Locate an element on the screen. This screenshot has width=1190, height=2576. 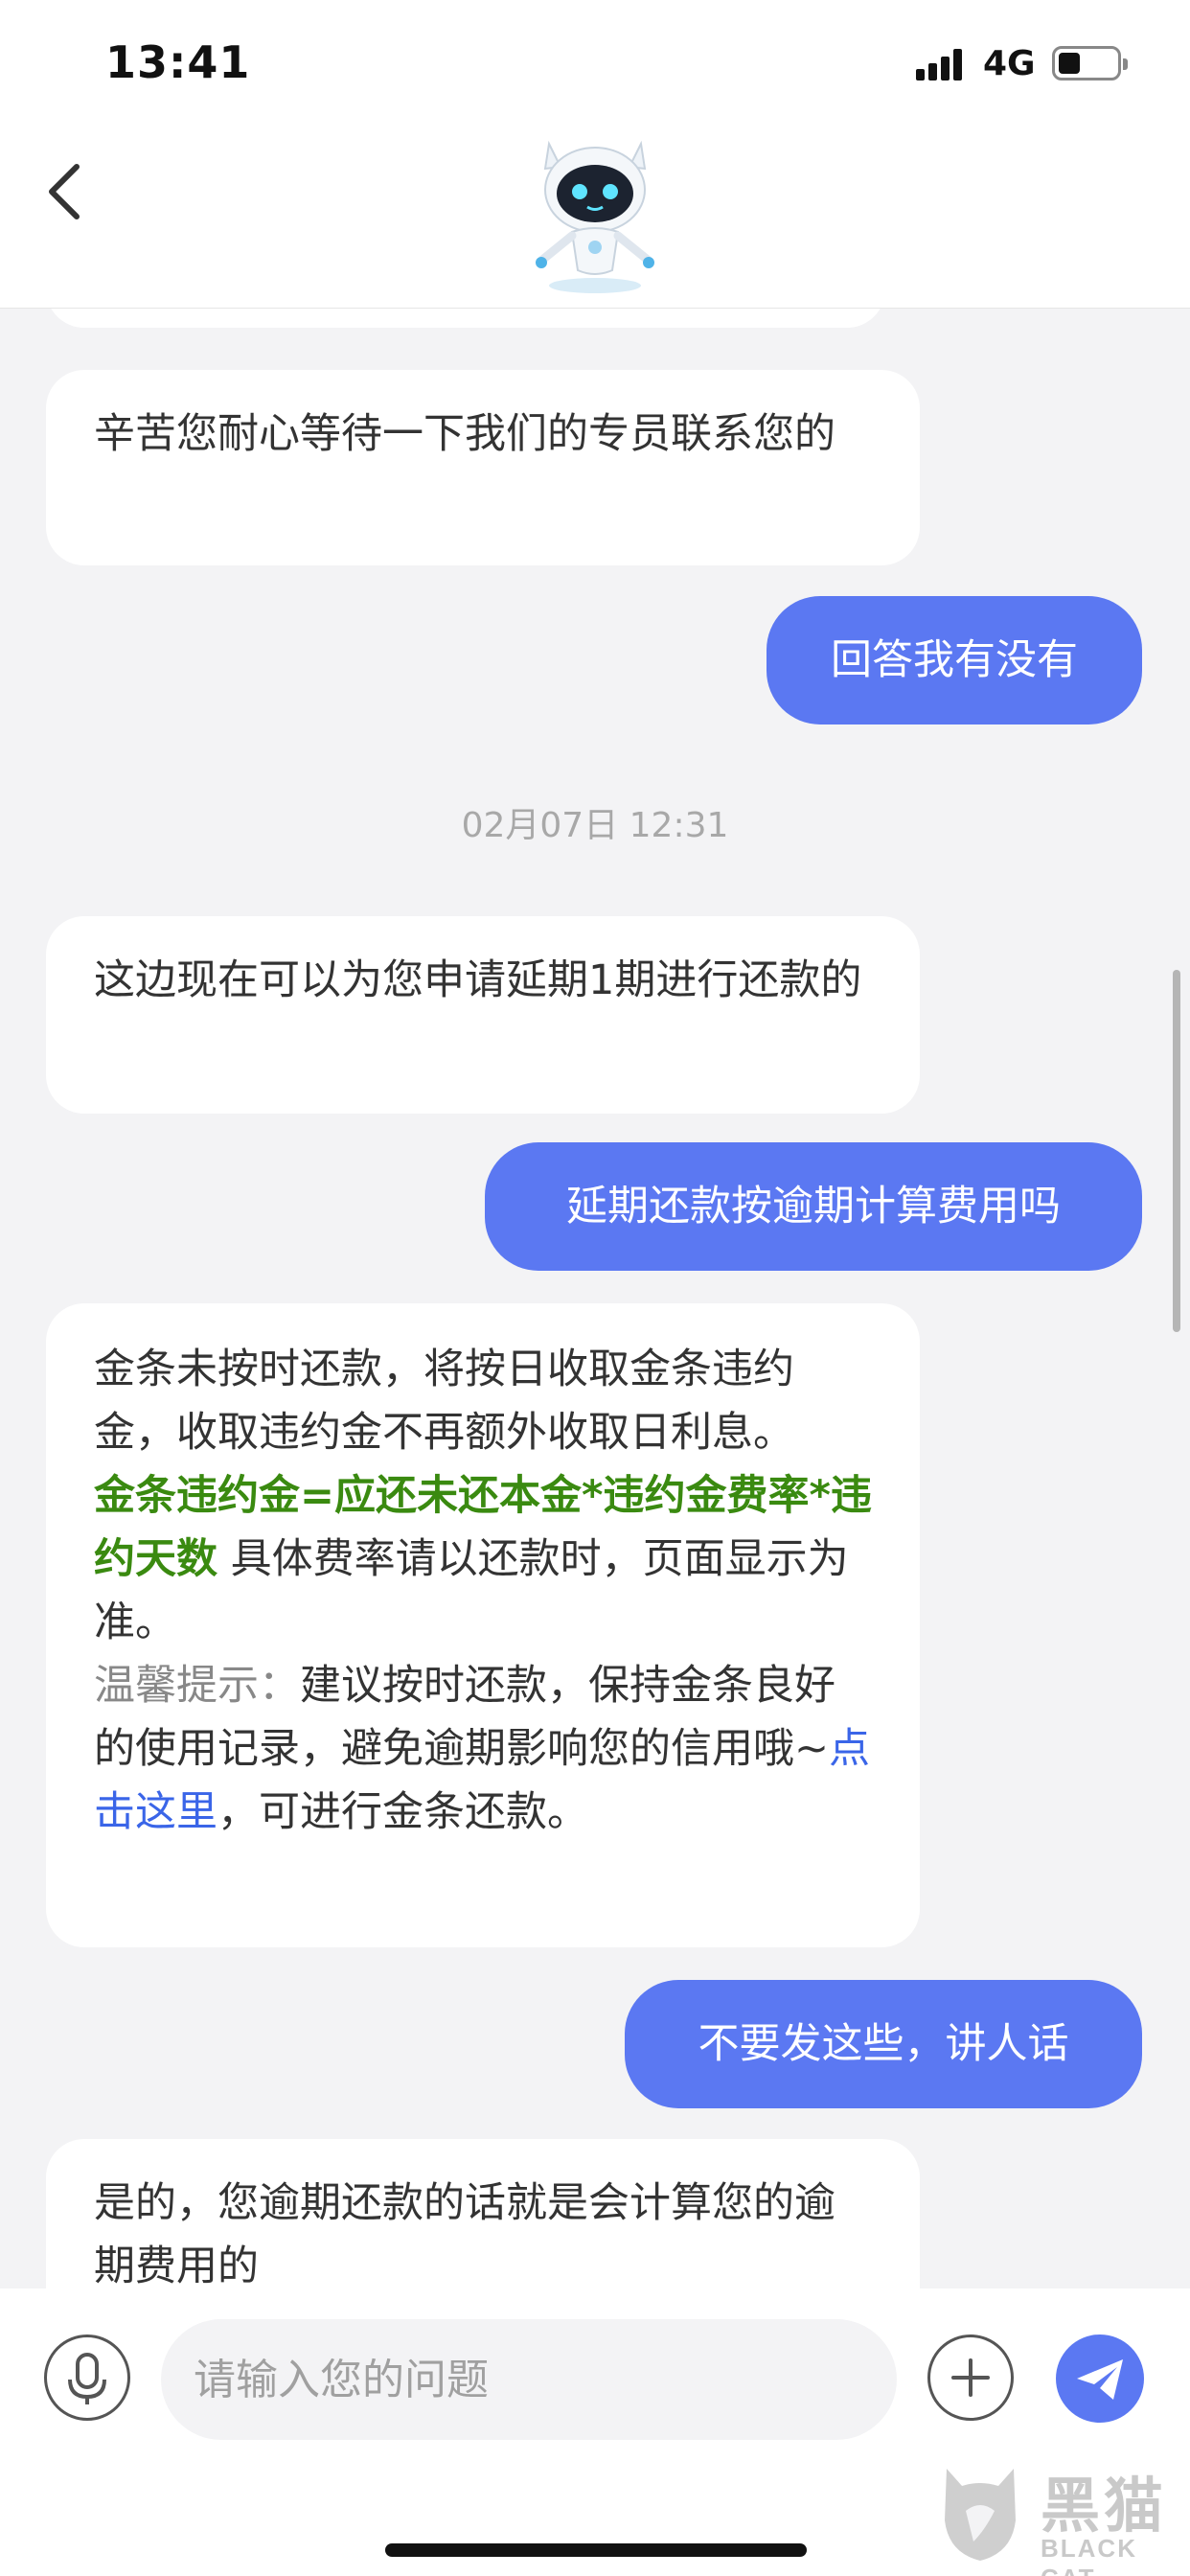
message-bubble-user: 回答我有没有 is located at coordinates (955, 660).